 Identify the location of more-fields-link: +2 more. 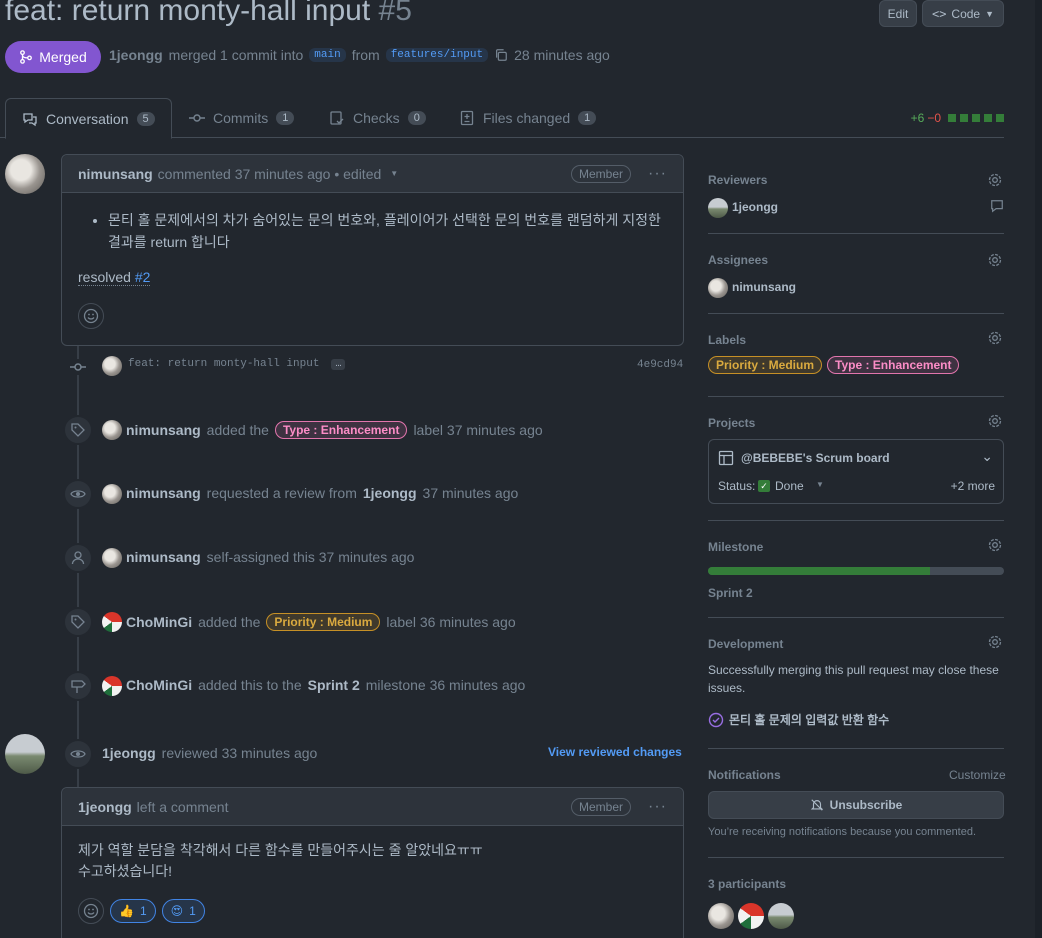
(973, 486).